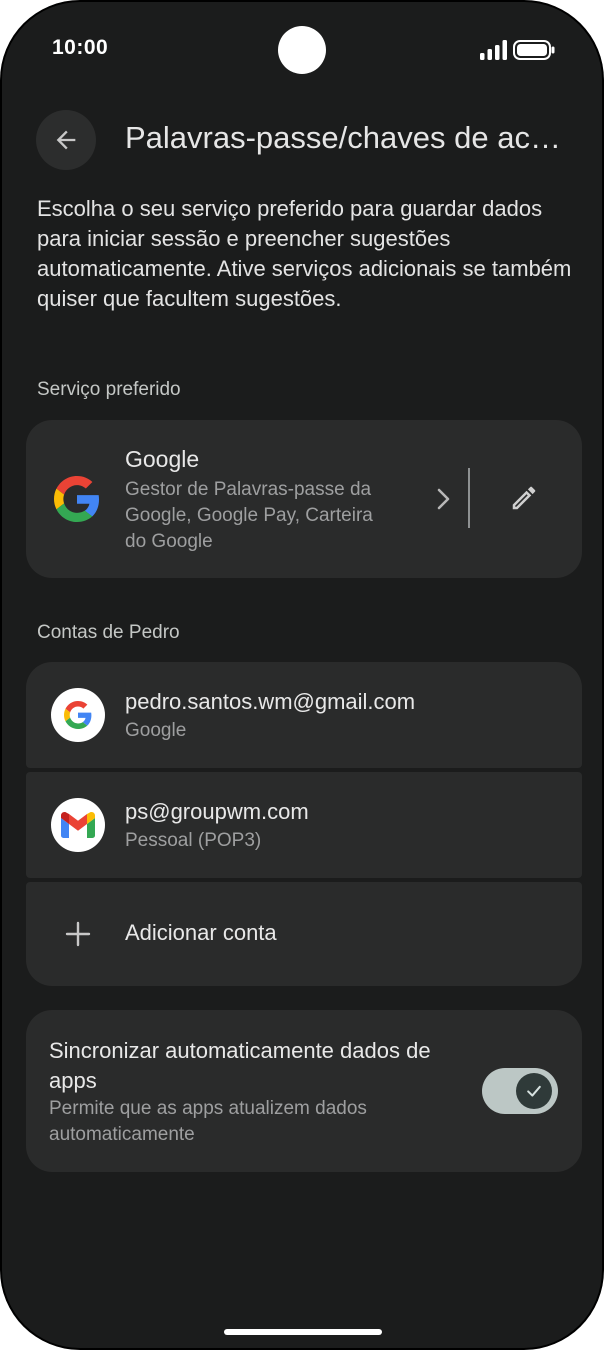  I want to click on page-title: Palavras-passe/chaves de acesso e contas, so click(345, 137).